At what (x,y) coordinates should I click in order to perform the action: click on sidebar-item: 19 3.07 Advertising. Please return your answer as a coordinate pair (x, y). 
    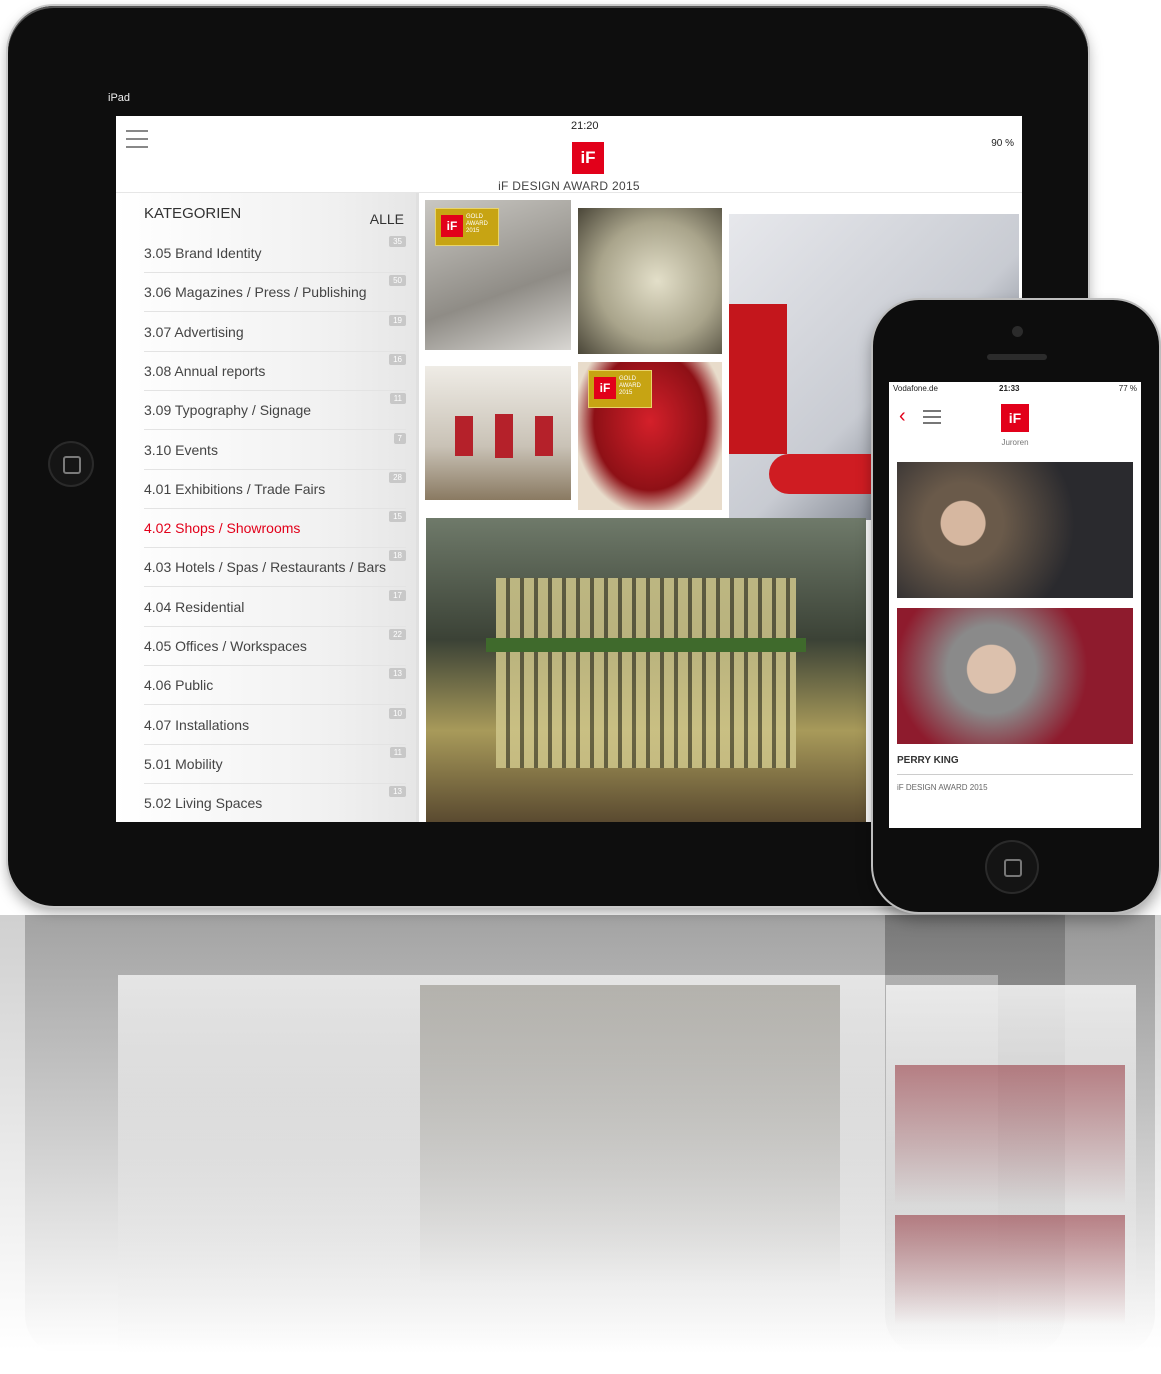
    Looking at the image, I should click on (275, 332).